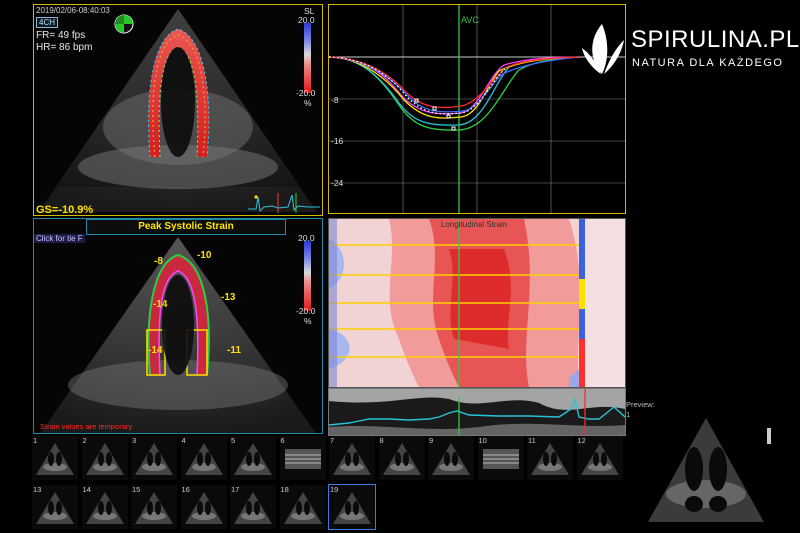 The width and height of the screenshot is (800, 533). I want to click on segment-value-apical-lateral: -10, so click(204, 255).